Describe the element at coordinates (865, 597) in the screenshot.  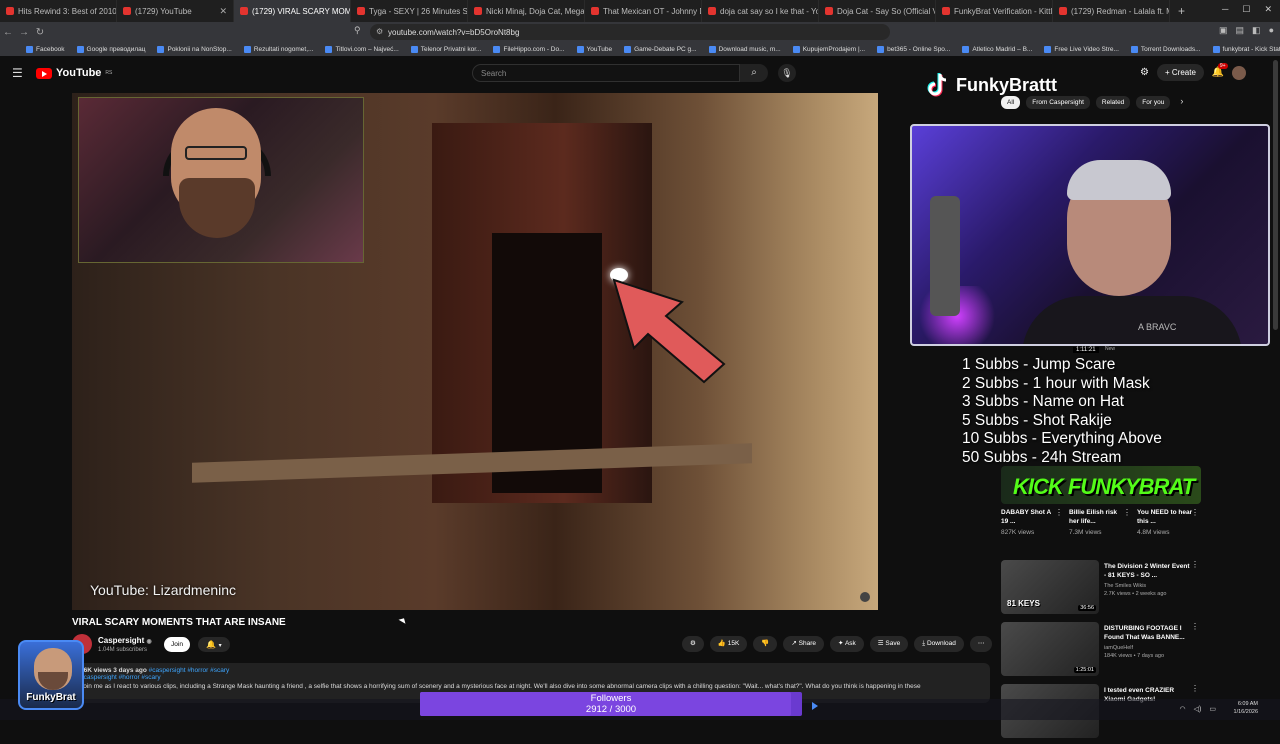
I see `channel-watermark-icon` at that location.